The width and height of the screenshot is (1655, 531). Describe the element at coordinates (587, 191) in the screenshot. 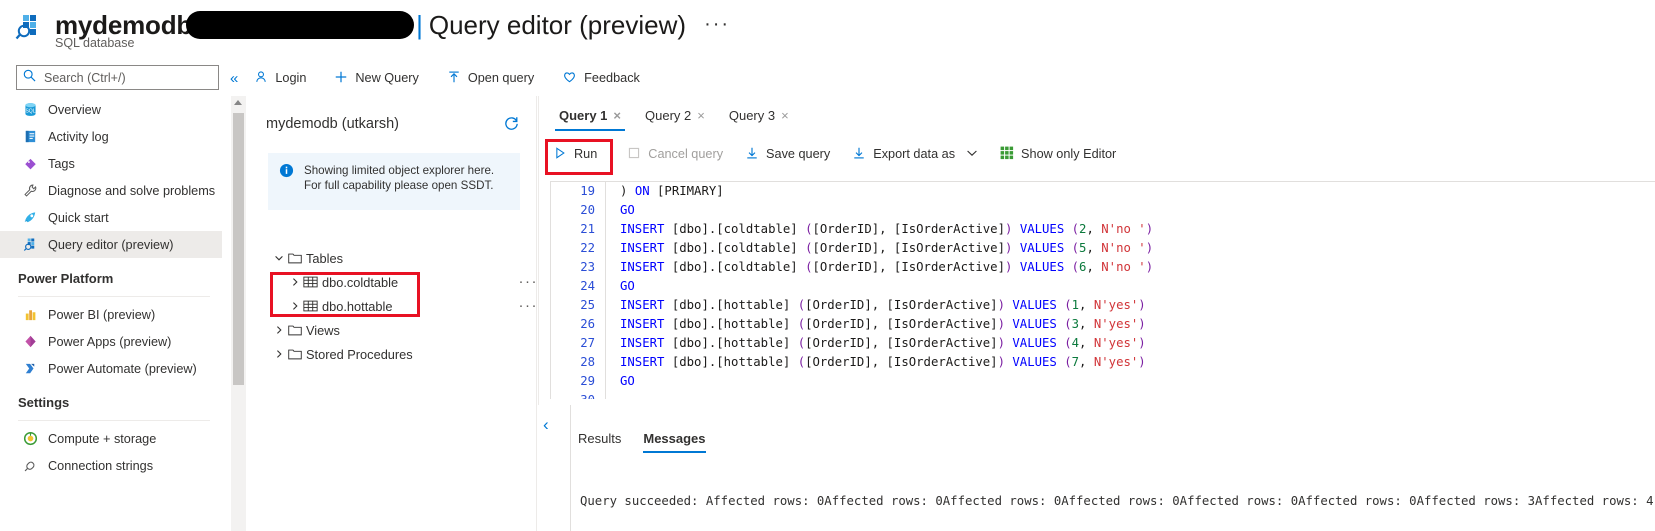

I see `line-number: 19` at that location.